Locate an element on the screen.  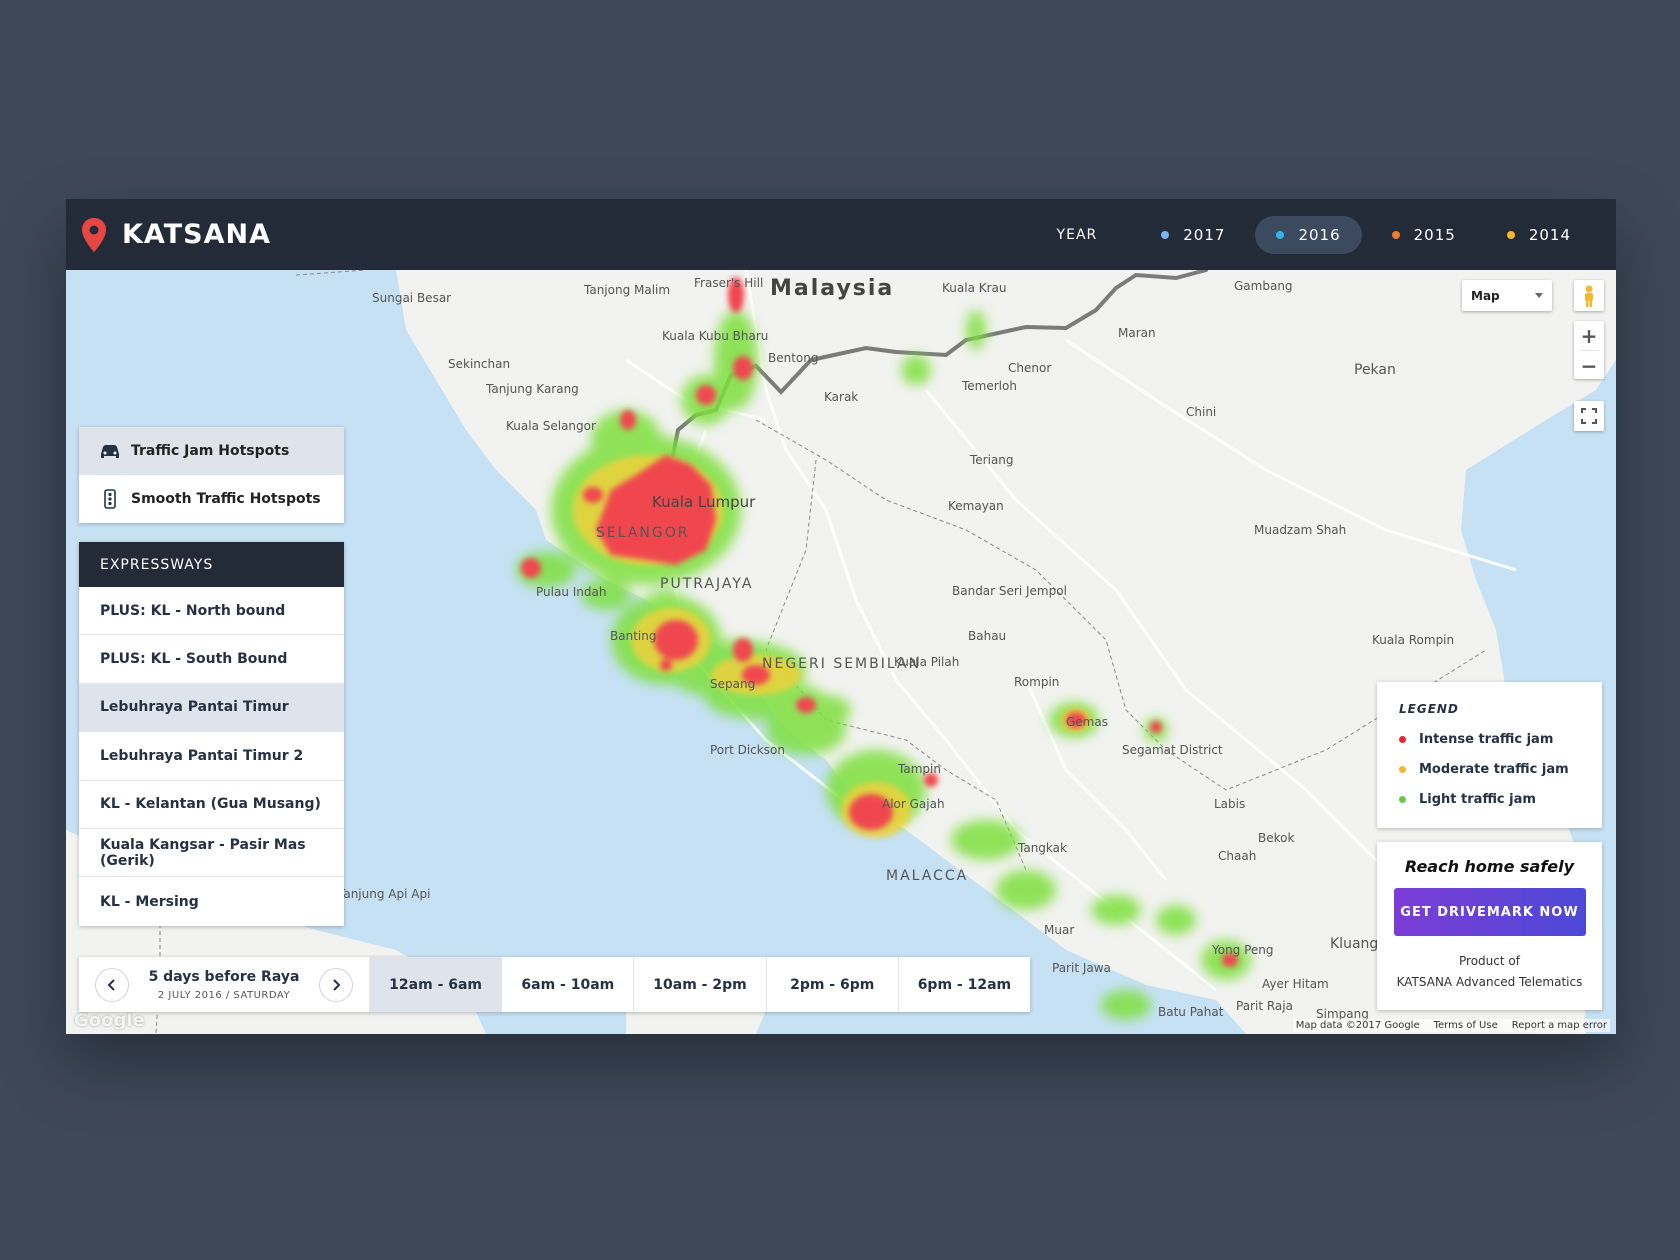
hotspot-label: Smooth Traffic Hotspots is located at coordinates (226, 499).